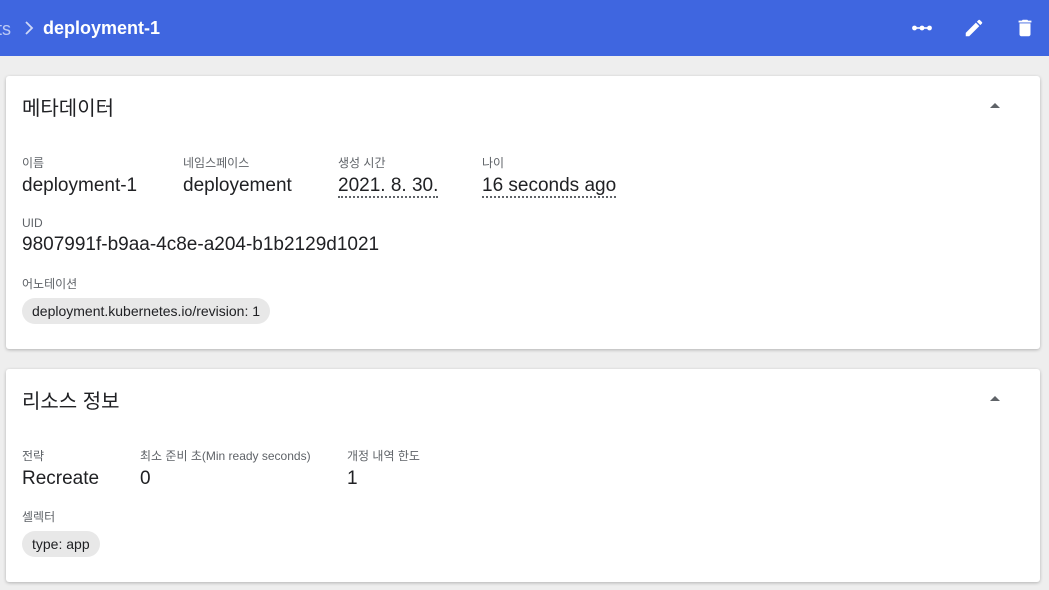 This screenshot has width=1049, height=590. Describe the element at coordinates (33, 163) in the screenshot. I see `name-label: 이름` at that location.